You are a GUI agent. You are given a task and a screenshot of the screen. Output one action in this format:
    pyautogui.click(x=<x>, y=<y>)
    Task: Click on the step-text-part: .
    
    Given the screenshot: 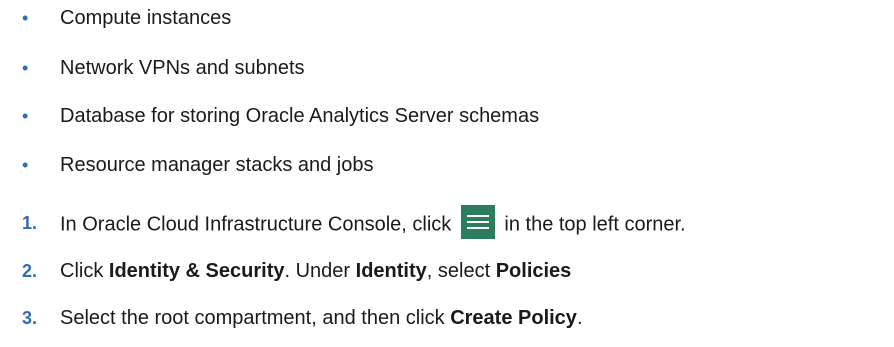 What is the action you would take?
    pyautogui.click(x=579, y=318)
    